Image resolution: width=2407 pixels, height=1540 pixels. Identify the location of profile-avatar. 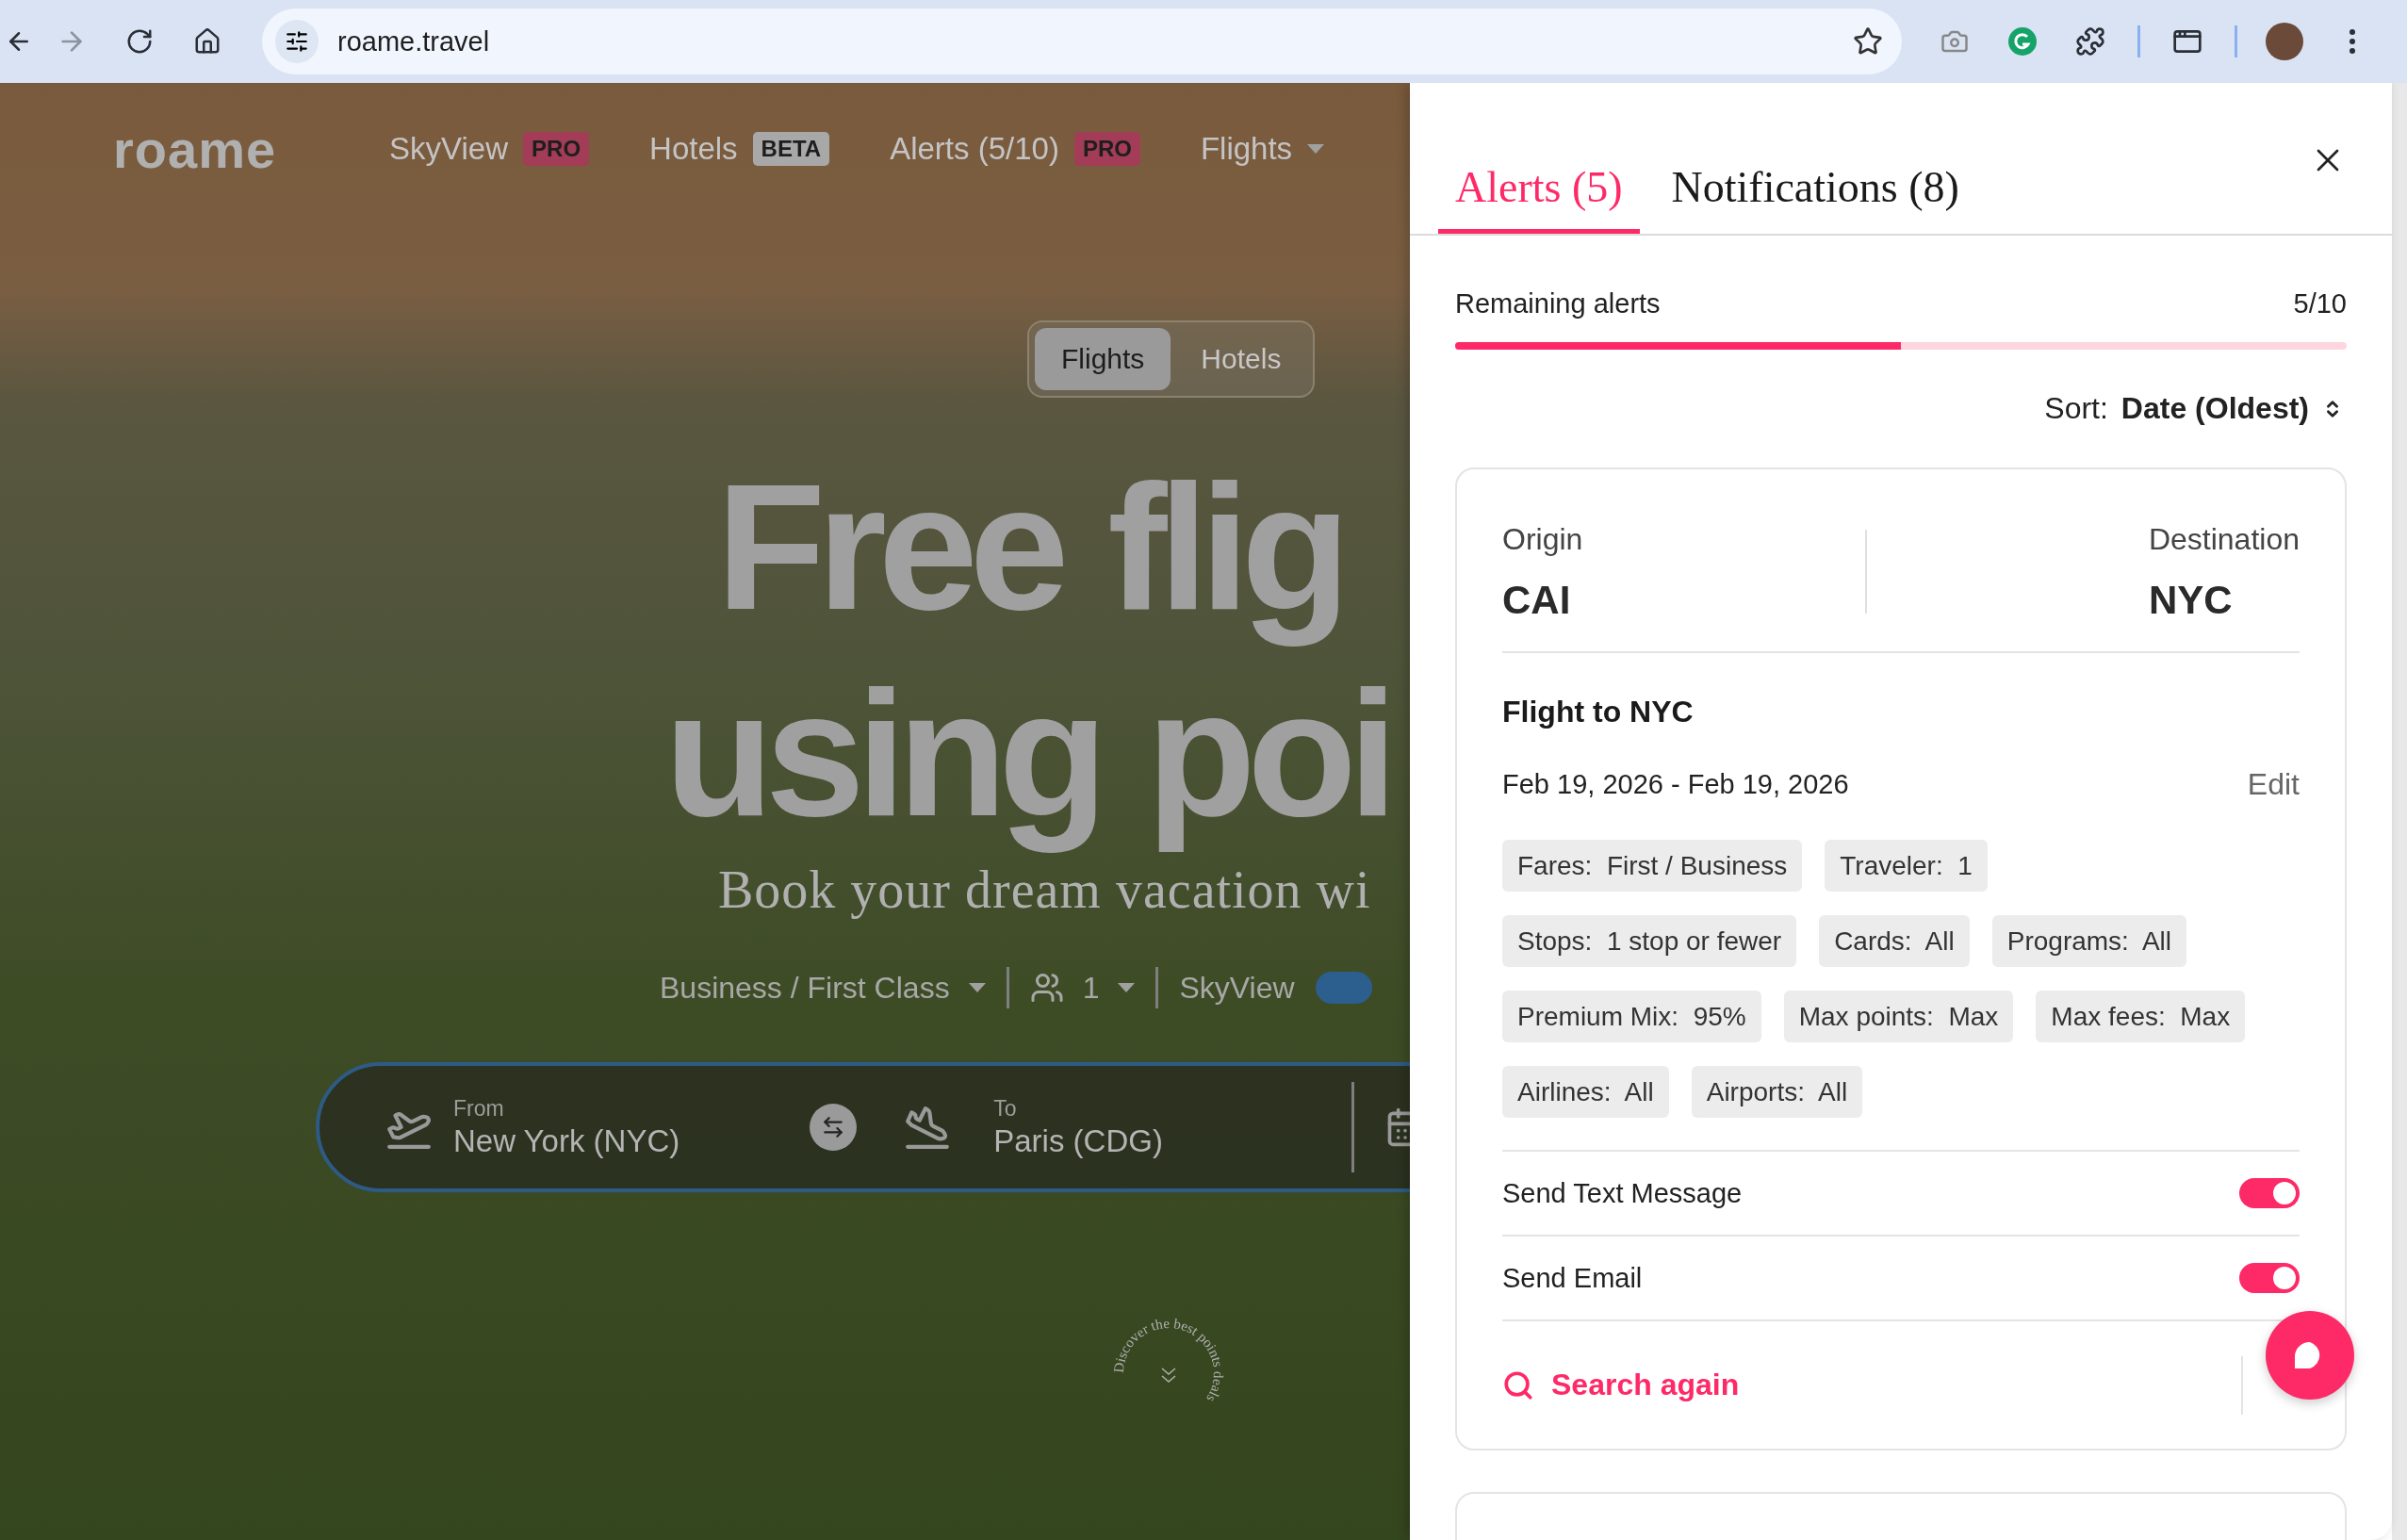
(2284, 41).